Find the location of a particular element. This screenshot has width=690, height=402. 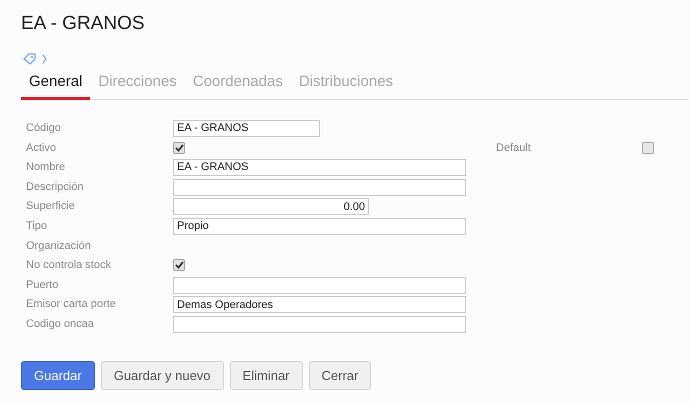

field-label: Default is located at coordinates (514, 148).